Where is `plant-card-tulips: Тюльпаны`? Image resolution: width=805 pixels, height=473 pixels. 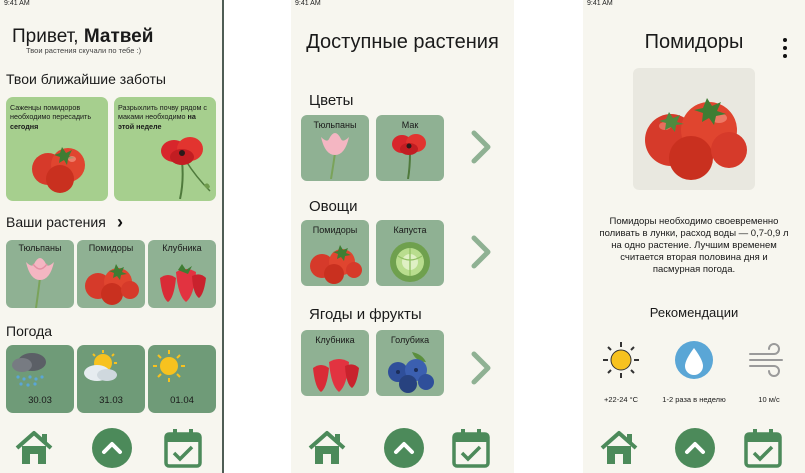 plant-card-tulips: Тюльпаны is located at coordinates (40, 274).